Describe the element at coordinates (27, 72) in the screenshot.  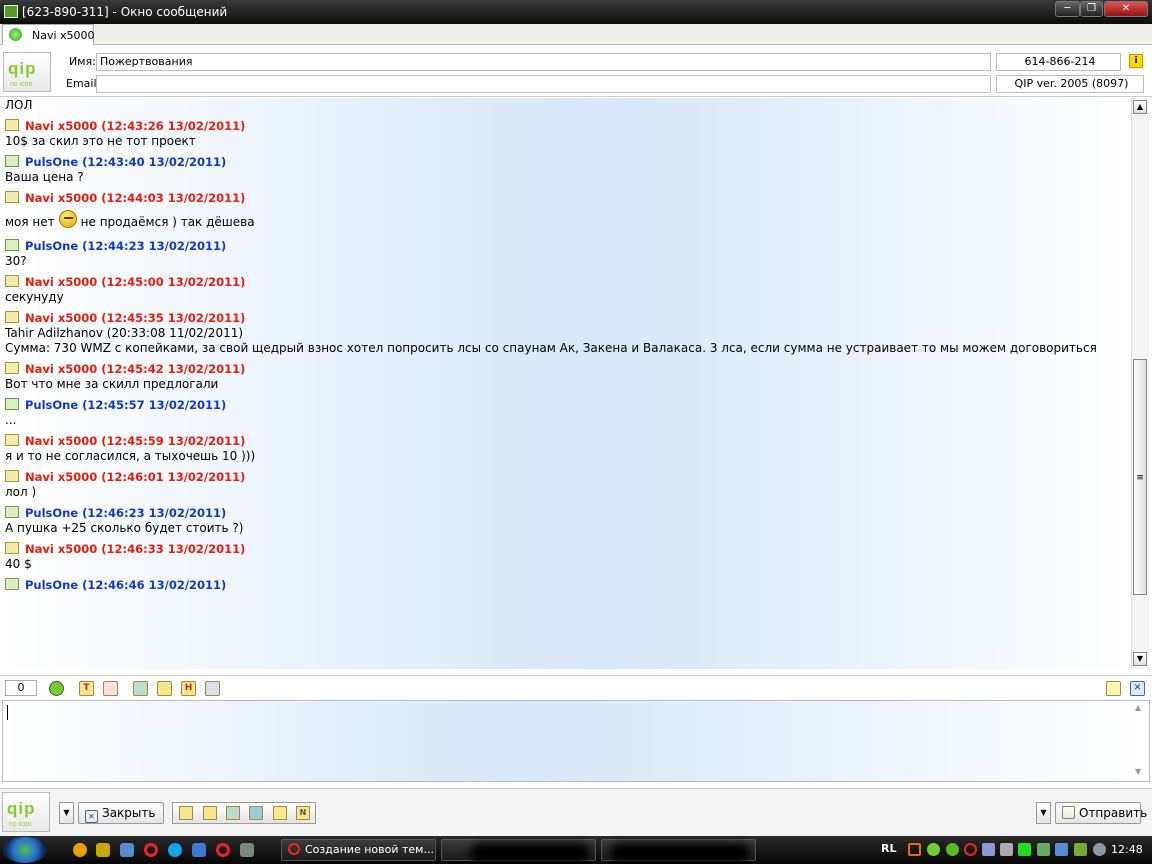
I see `qip-logo: qip no icon` at that location.